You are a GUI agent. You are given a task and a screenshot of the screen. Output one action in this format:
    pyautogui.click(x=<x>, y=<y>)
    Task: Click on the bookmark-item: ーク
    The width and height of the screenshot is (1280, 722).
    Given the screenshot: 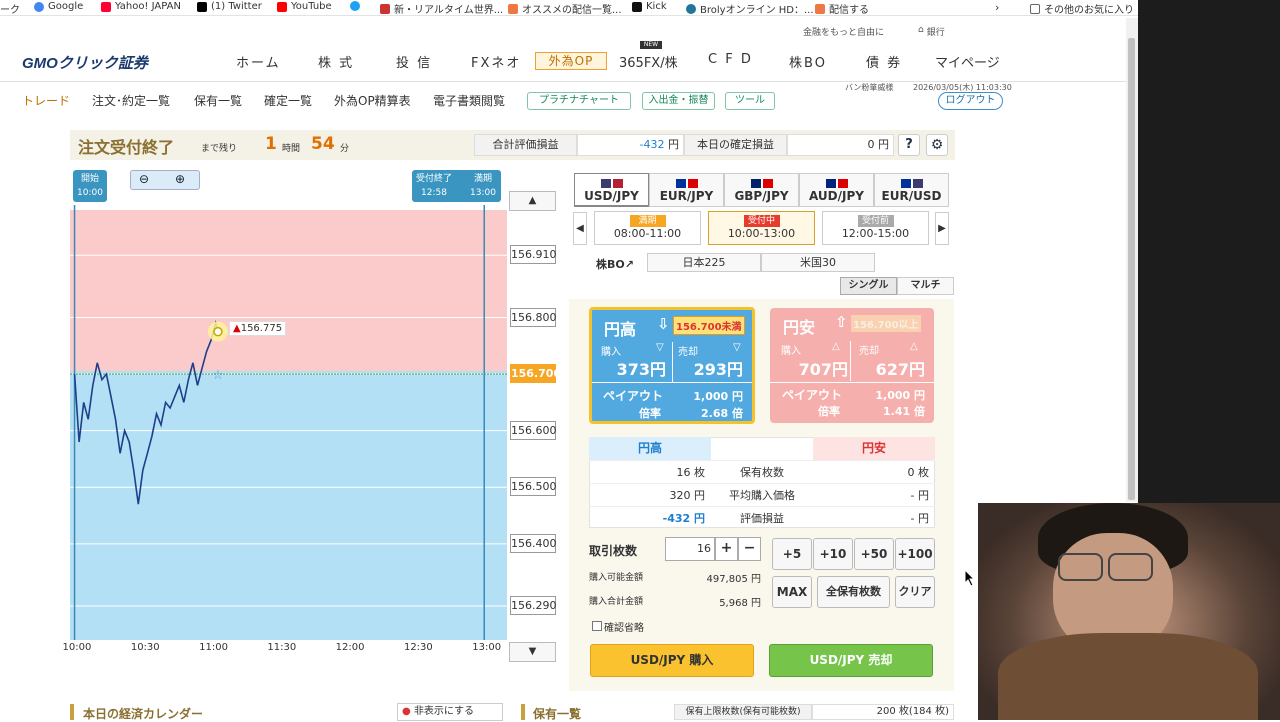 What is the action you would take?
    pyautogui.click(x=10, y=8)
    